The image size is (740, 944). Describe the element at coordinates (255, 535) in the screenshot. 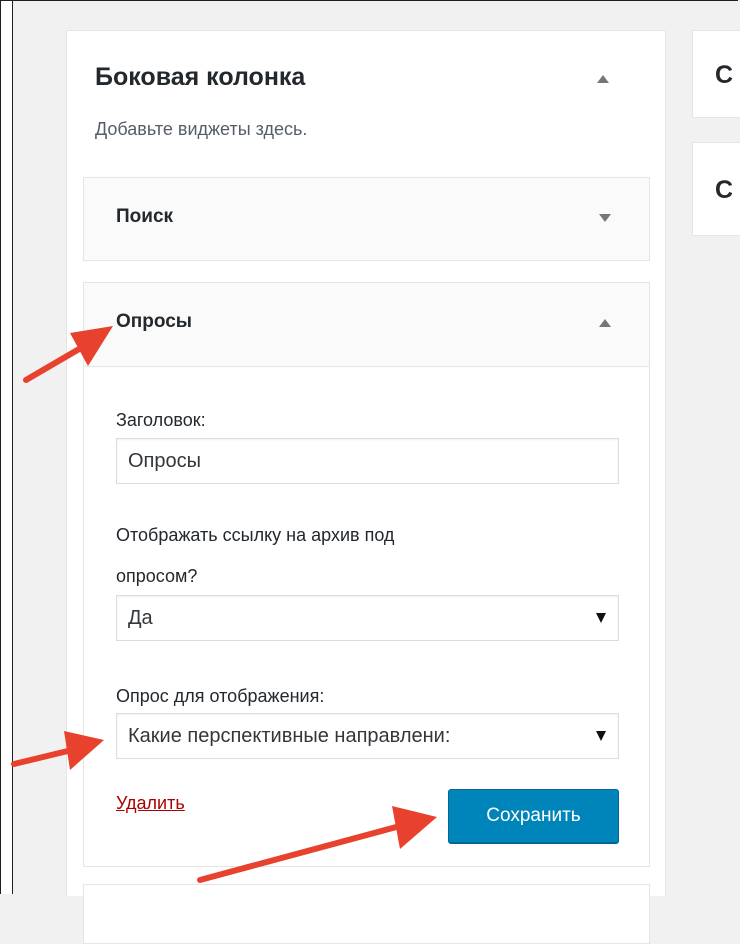

I see `archive-link-label-line1: Отображать ссылку на архив под` at that location.